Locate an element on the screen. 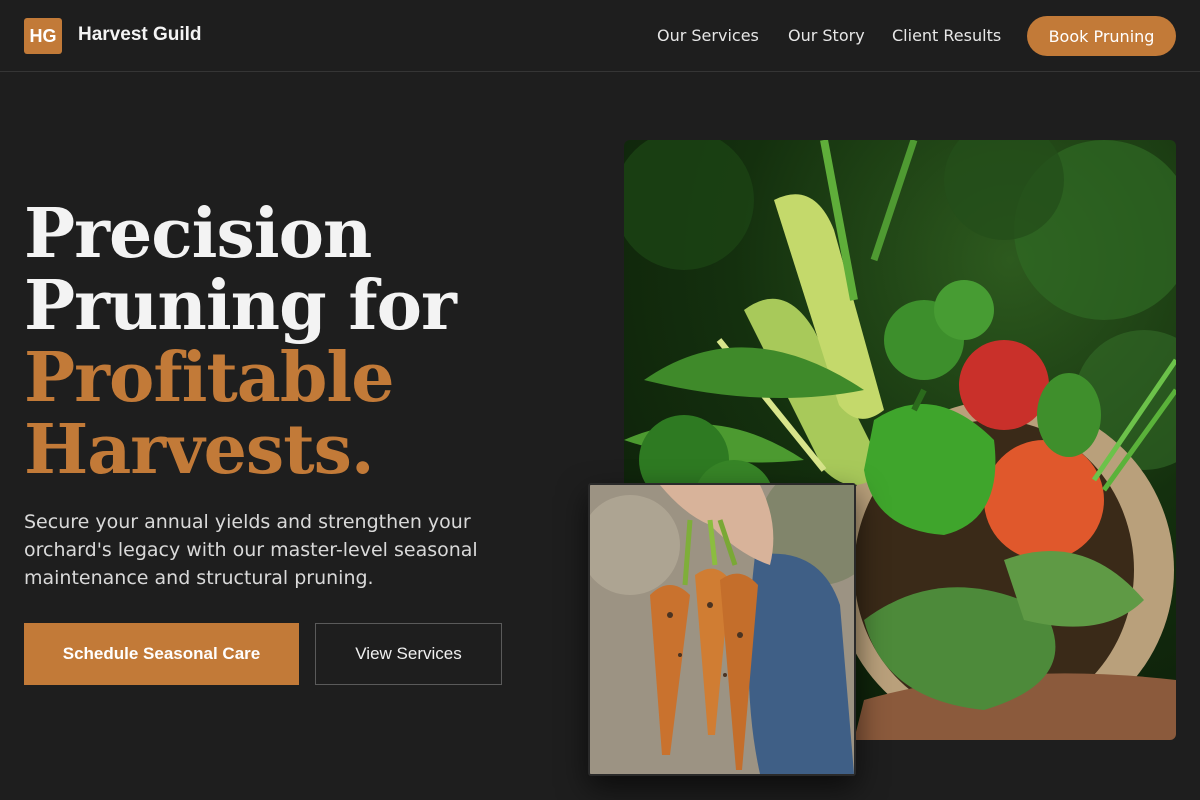 This screenshot has height=800, width=1200. headline-line-4: Harvests. is located at coordinates (199, 450).